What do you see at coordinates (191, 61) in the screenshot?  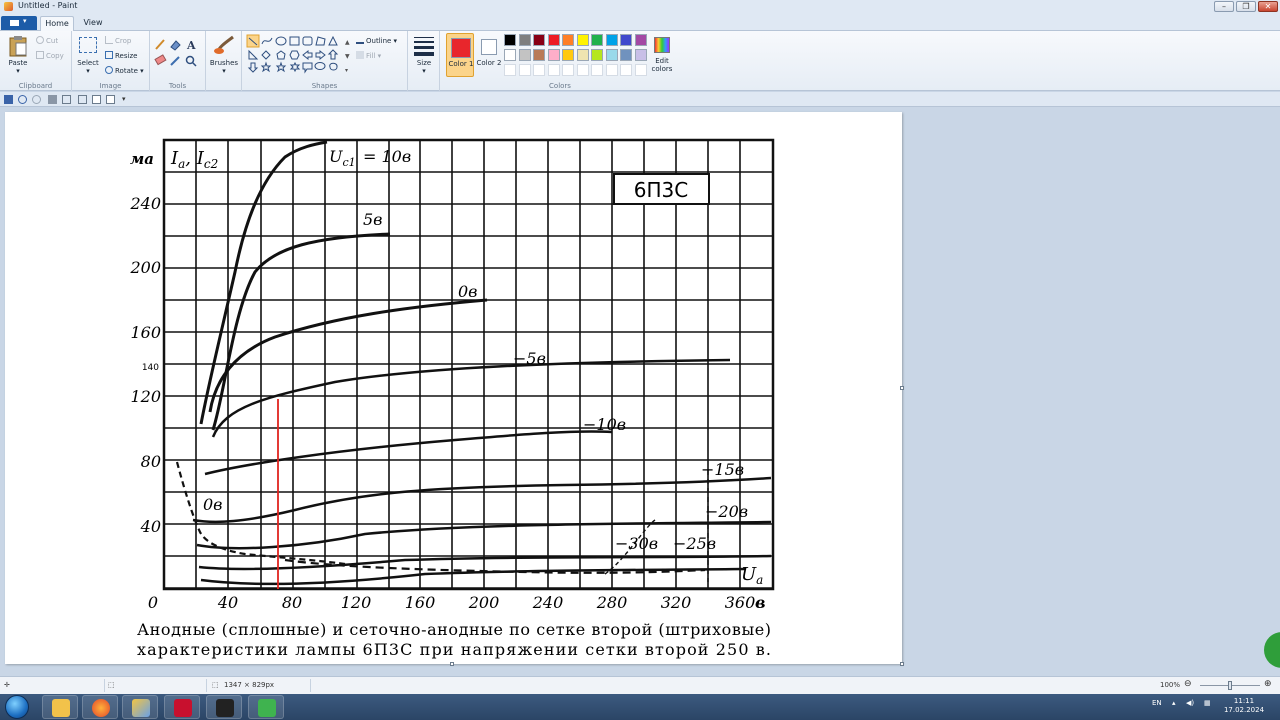 I see `magnifier-icon` at bounding box center [191, 61].